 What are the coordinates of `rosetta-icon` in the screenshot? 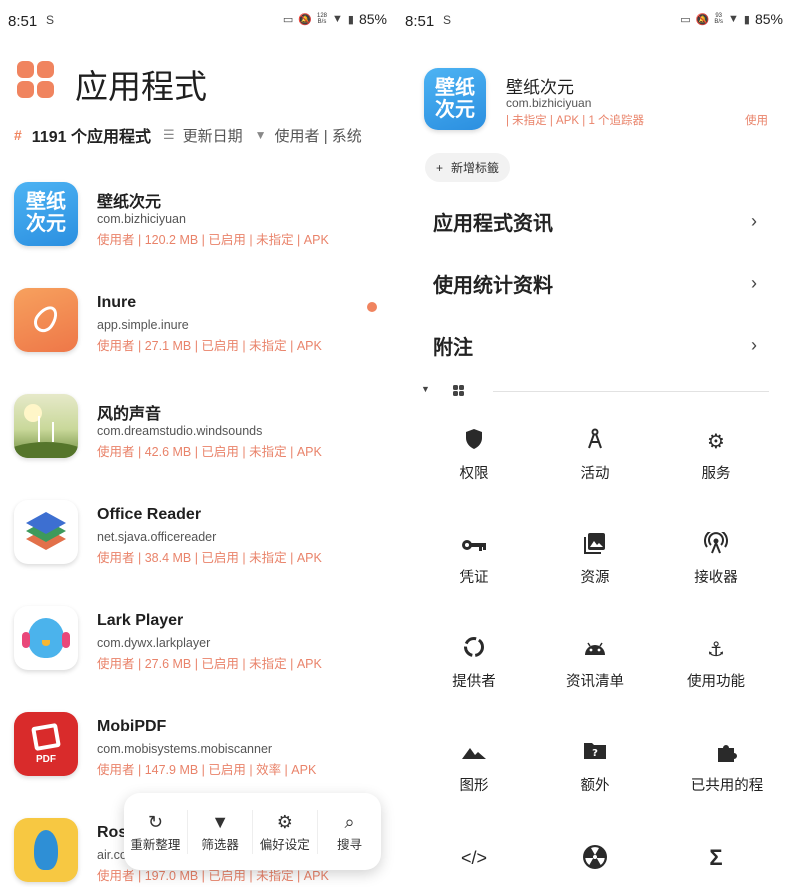 It's located at (46, 850).